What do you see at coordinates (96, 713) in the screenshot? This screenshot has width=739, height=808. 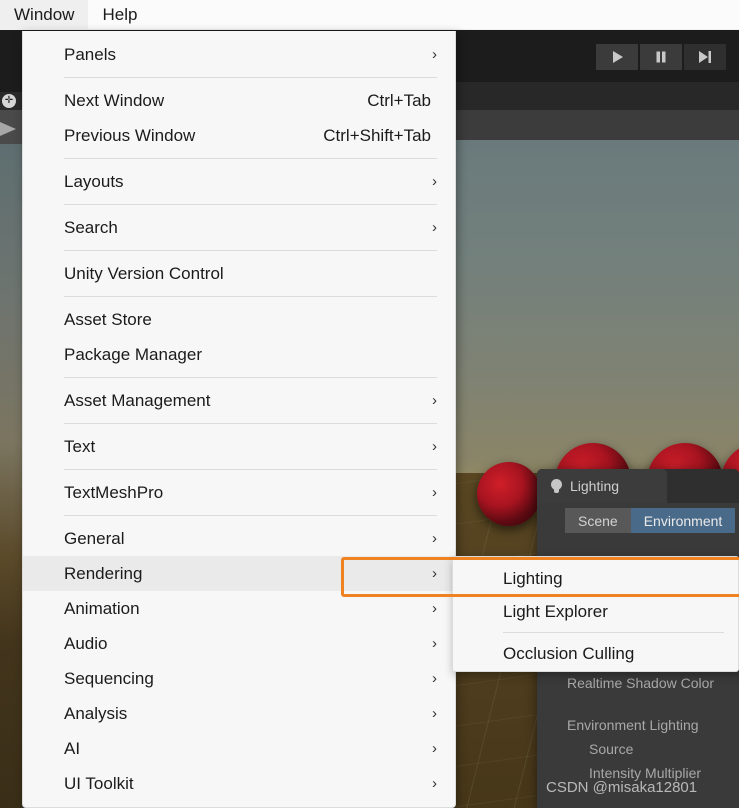 I see `menu-item-label: Analysis` at bounding box center [96, 713].